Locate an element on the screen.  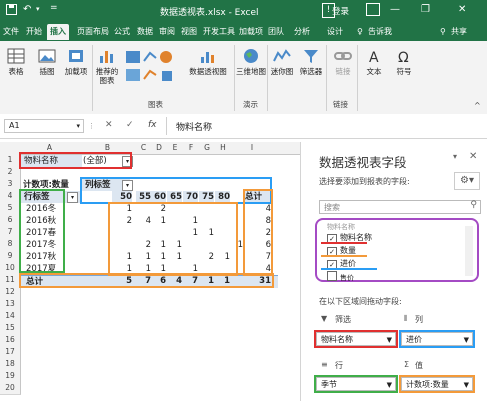
pane-title: 数据透视表字段 is located at coordinates (363, 162).